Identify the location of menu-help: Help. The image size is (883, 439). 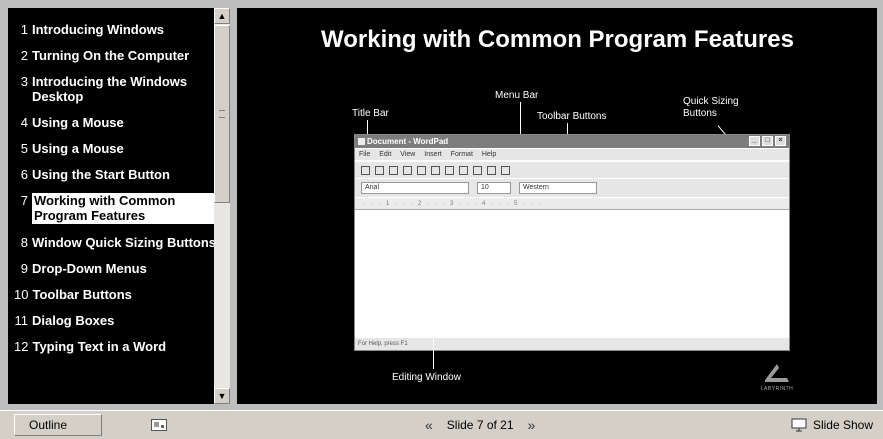
(489, 154).